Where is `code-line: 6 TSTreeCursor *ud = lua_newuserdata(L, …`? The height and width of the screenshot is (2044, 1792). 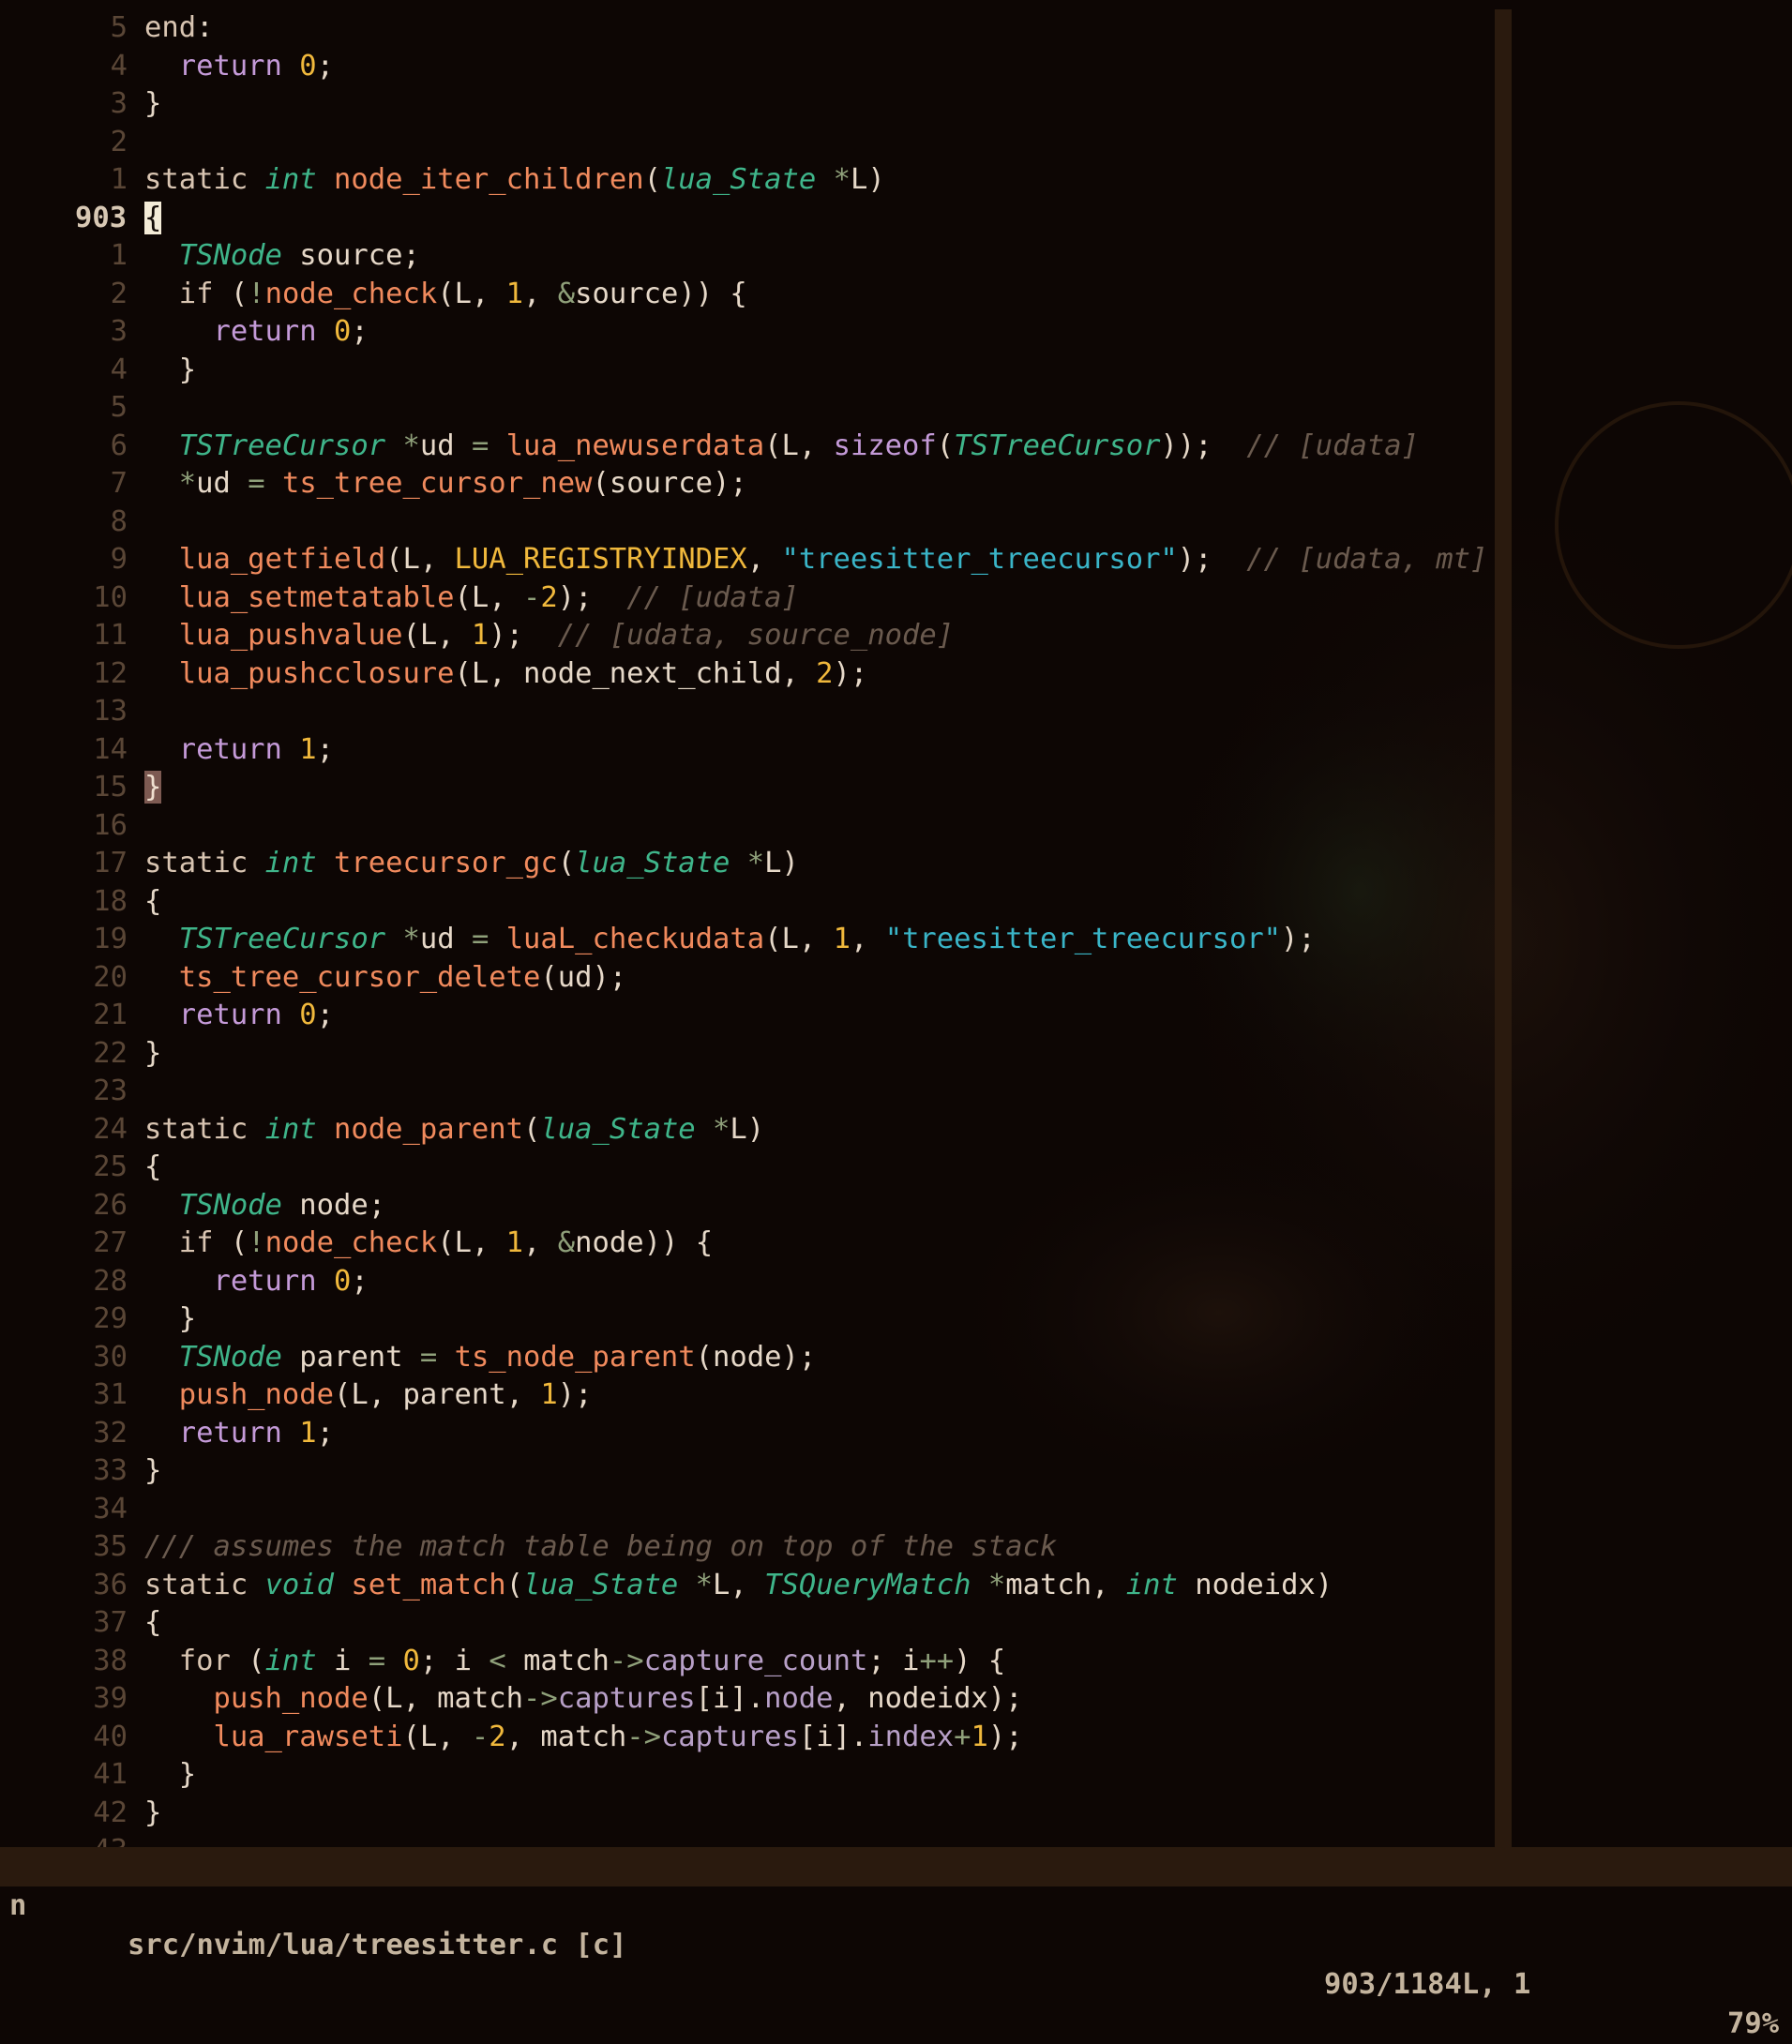
code-line: 6 TSTreeCursor *ud = lua_newuserdata(L, … is located at coordinates (746, 447).